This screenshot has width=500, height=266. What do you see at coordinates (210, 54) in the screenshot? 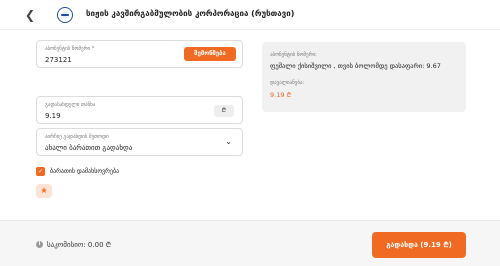
I see `check-button: შემოწმება` at bounding box center [210, 54].